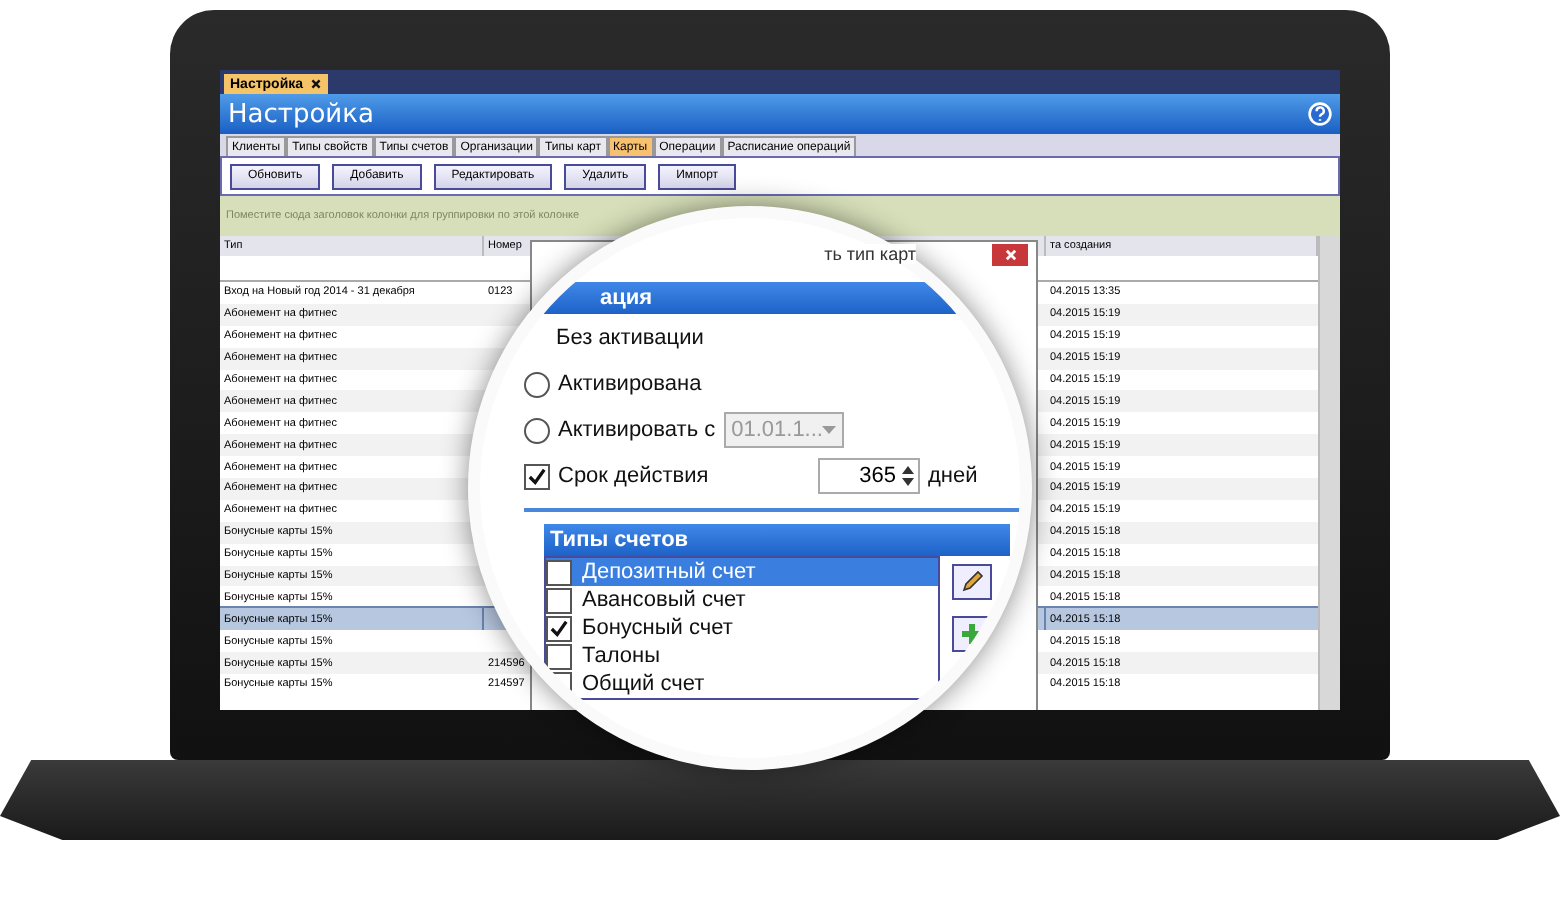 The width and height of the screenshot is (1560, 900). I want to click on option-label: Активировать с, so click(637, 430).